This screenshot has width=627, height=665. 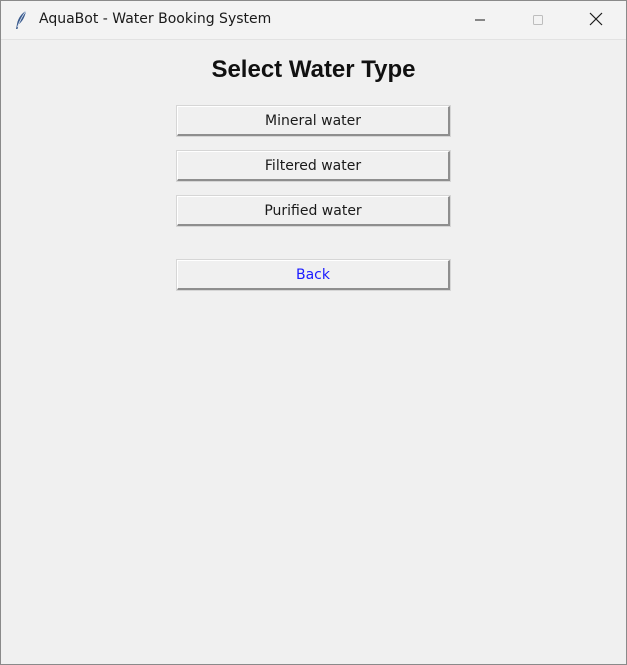 What do you see at coordinates (313, 166) in the screenshot?
I see `filtered-water-button: Filtered water` at bounding box center [313, 166].